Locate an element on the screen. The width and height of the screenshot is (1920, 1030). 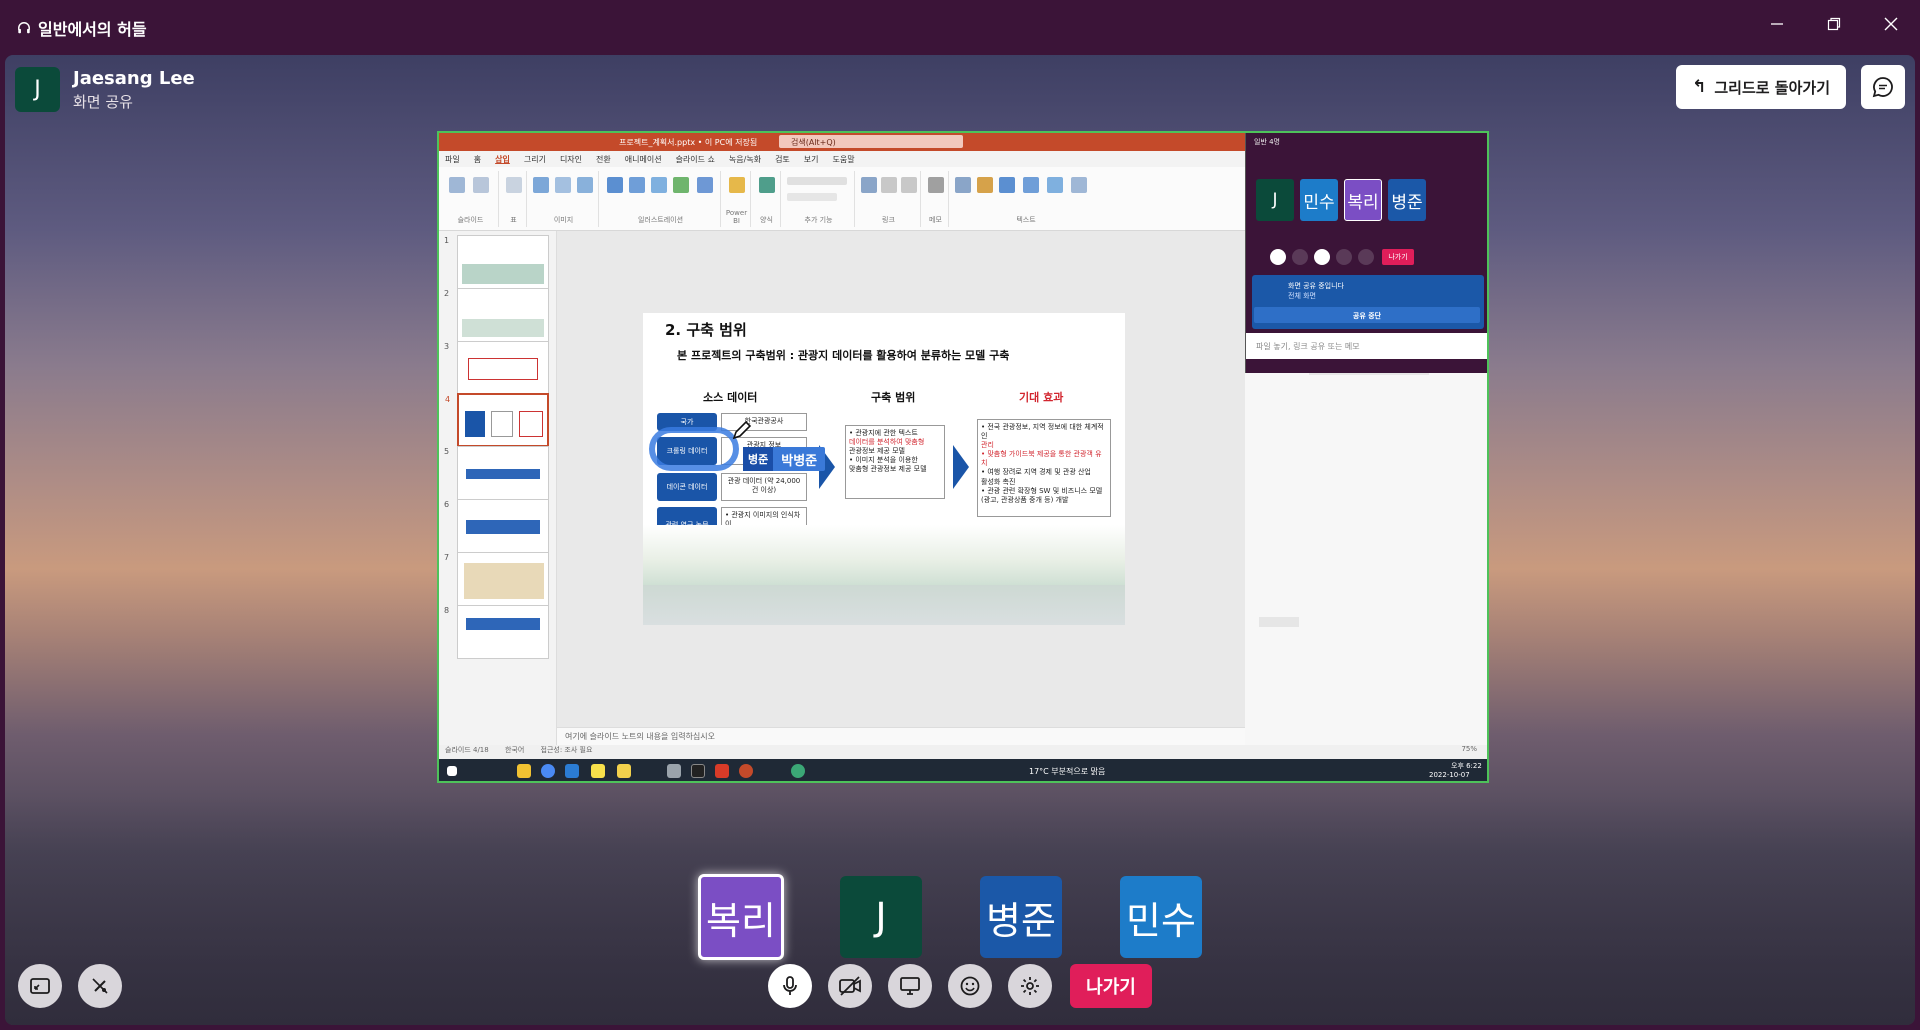
vscode-icon is located at coordinates (572, 771).